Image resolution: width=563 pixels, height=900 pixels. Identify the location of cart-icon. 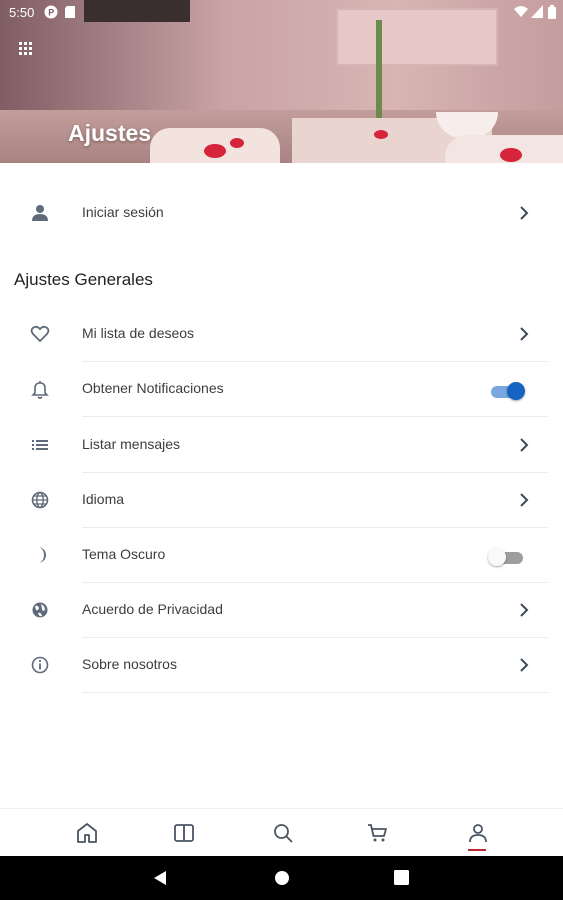
(378, 833).